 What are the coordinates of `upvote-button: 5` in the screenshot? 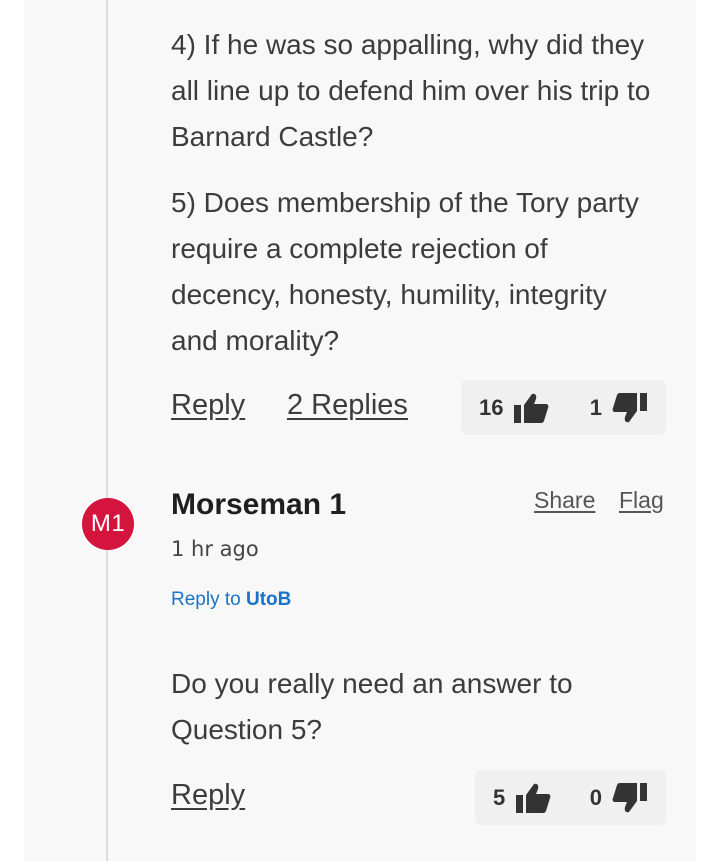 It's located at (522, 798).